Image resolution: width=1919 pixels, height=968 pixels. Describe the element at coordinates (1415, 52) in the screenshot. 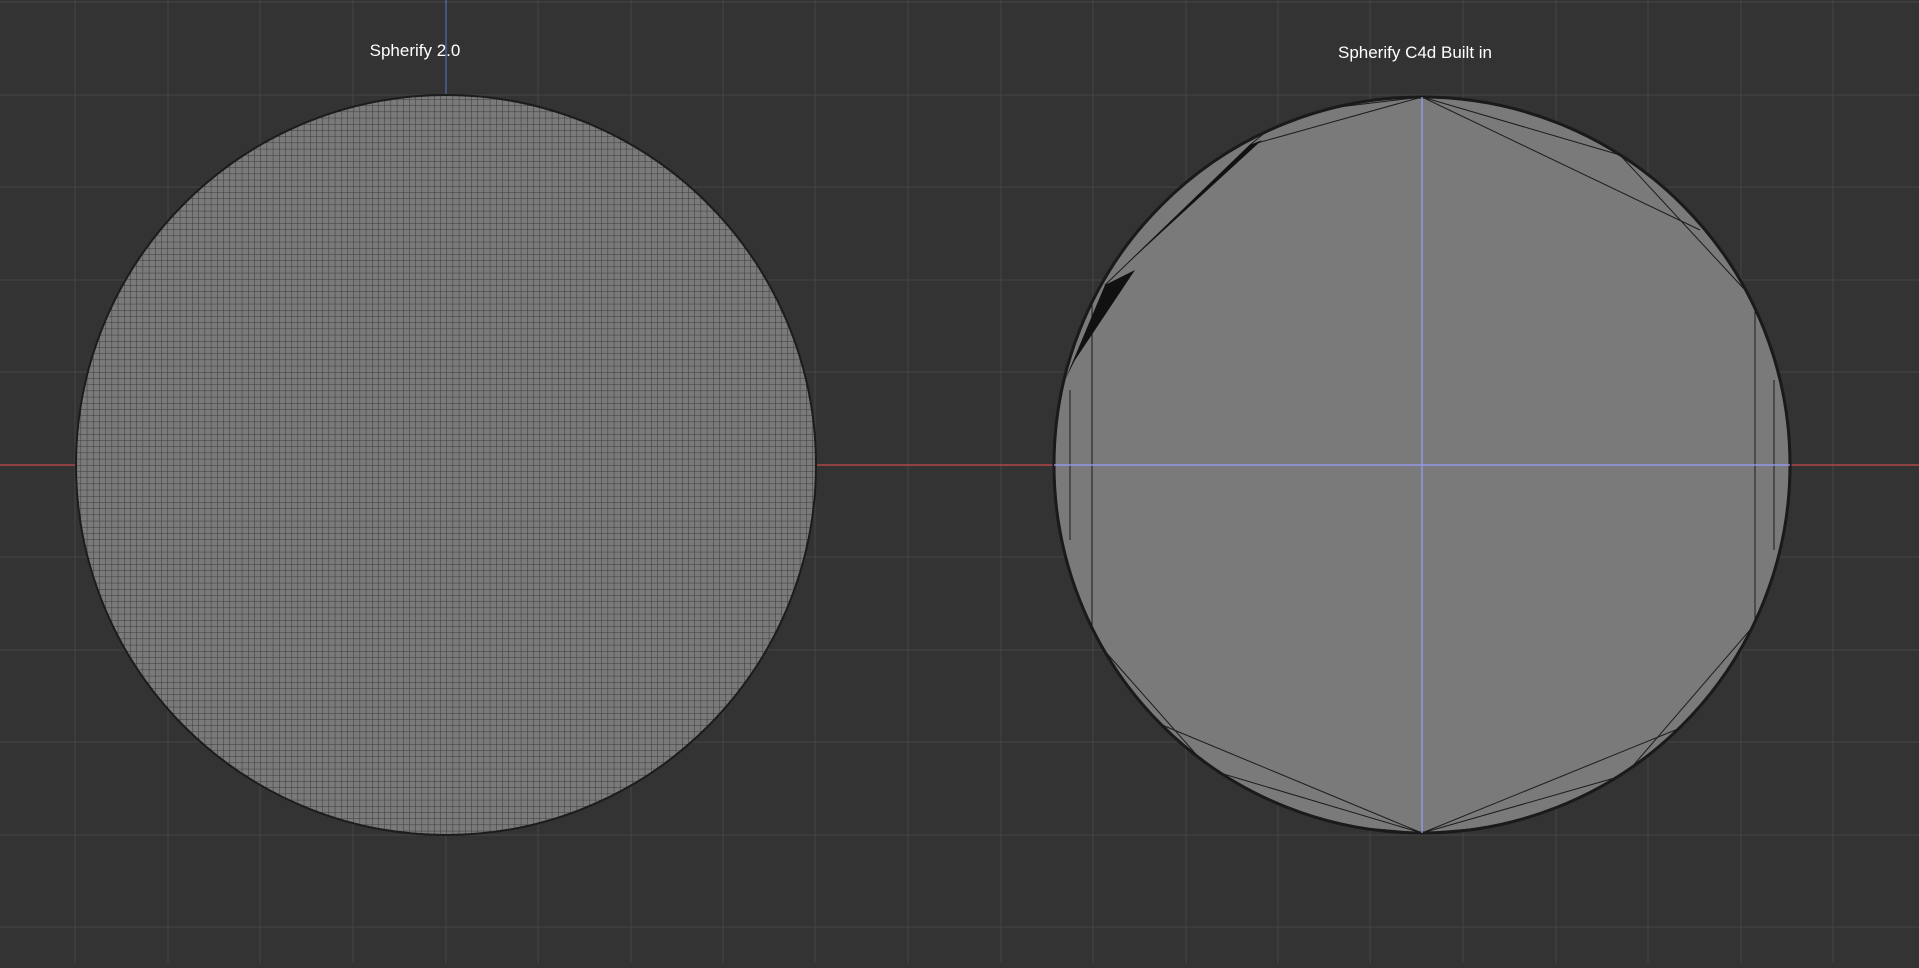

I see `object-label-spherify-c4d: Spherify C4d Built in` at that location.